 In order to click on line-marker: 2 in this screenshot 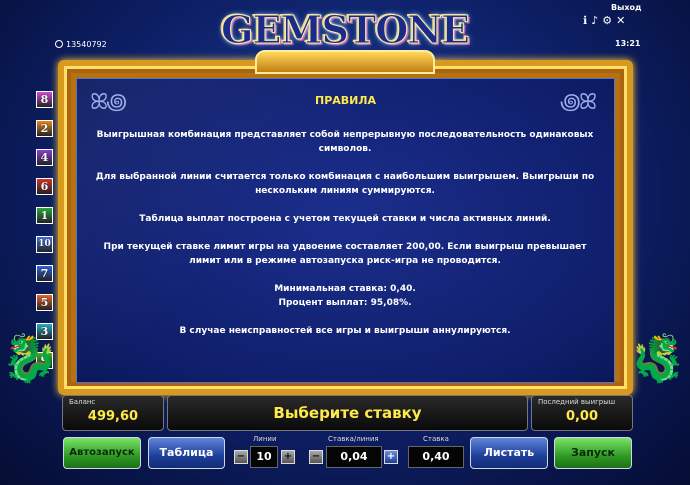, I will do `click(44, 128)`.